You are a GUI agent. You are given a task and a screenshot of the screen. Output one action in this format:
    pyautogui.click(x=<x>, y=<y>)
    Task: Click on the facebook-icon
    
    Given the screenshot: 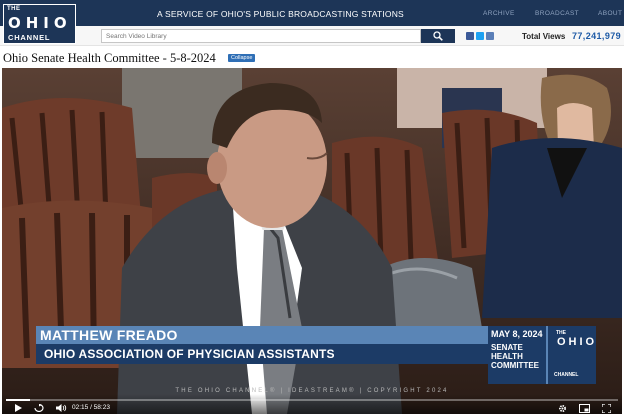 What is the action you would take?
    pyautogui.click(x=470, y=36)
    